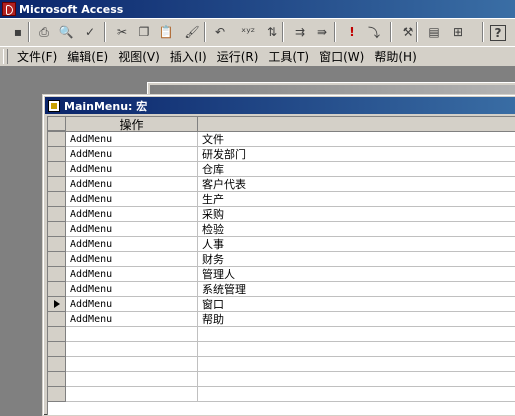 This screenshot has width=515, height=416. What do you see at coordinates (434, 32) in the screenshot?
I see `database-window-icon: ▤` at bounding box center [434, 32].